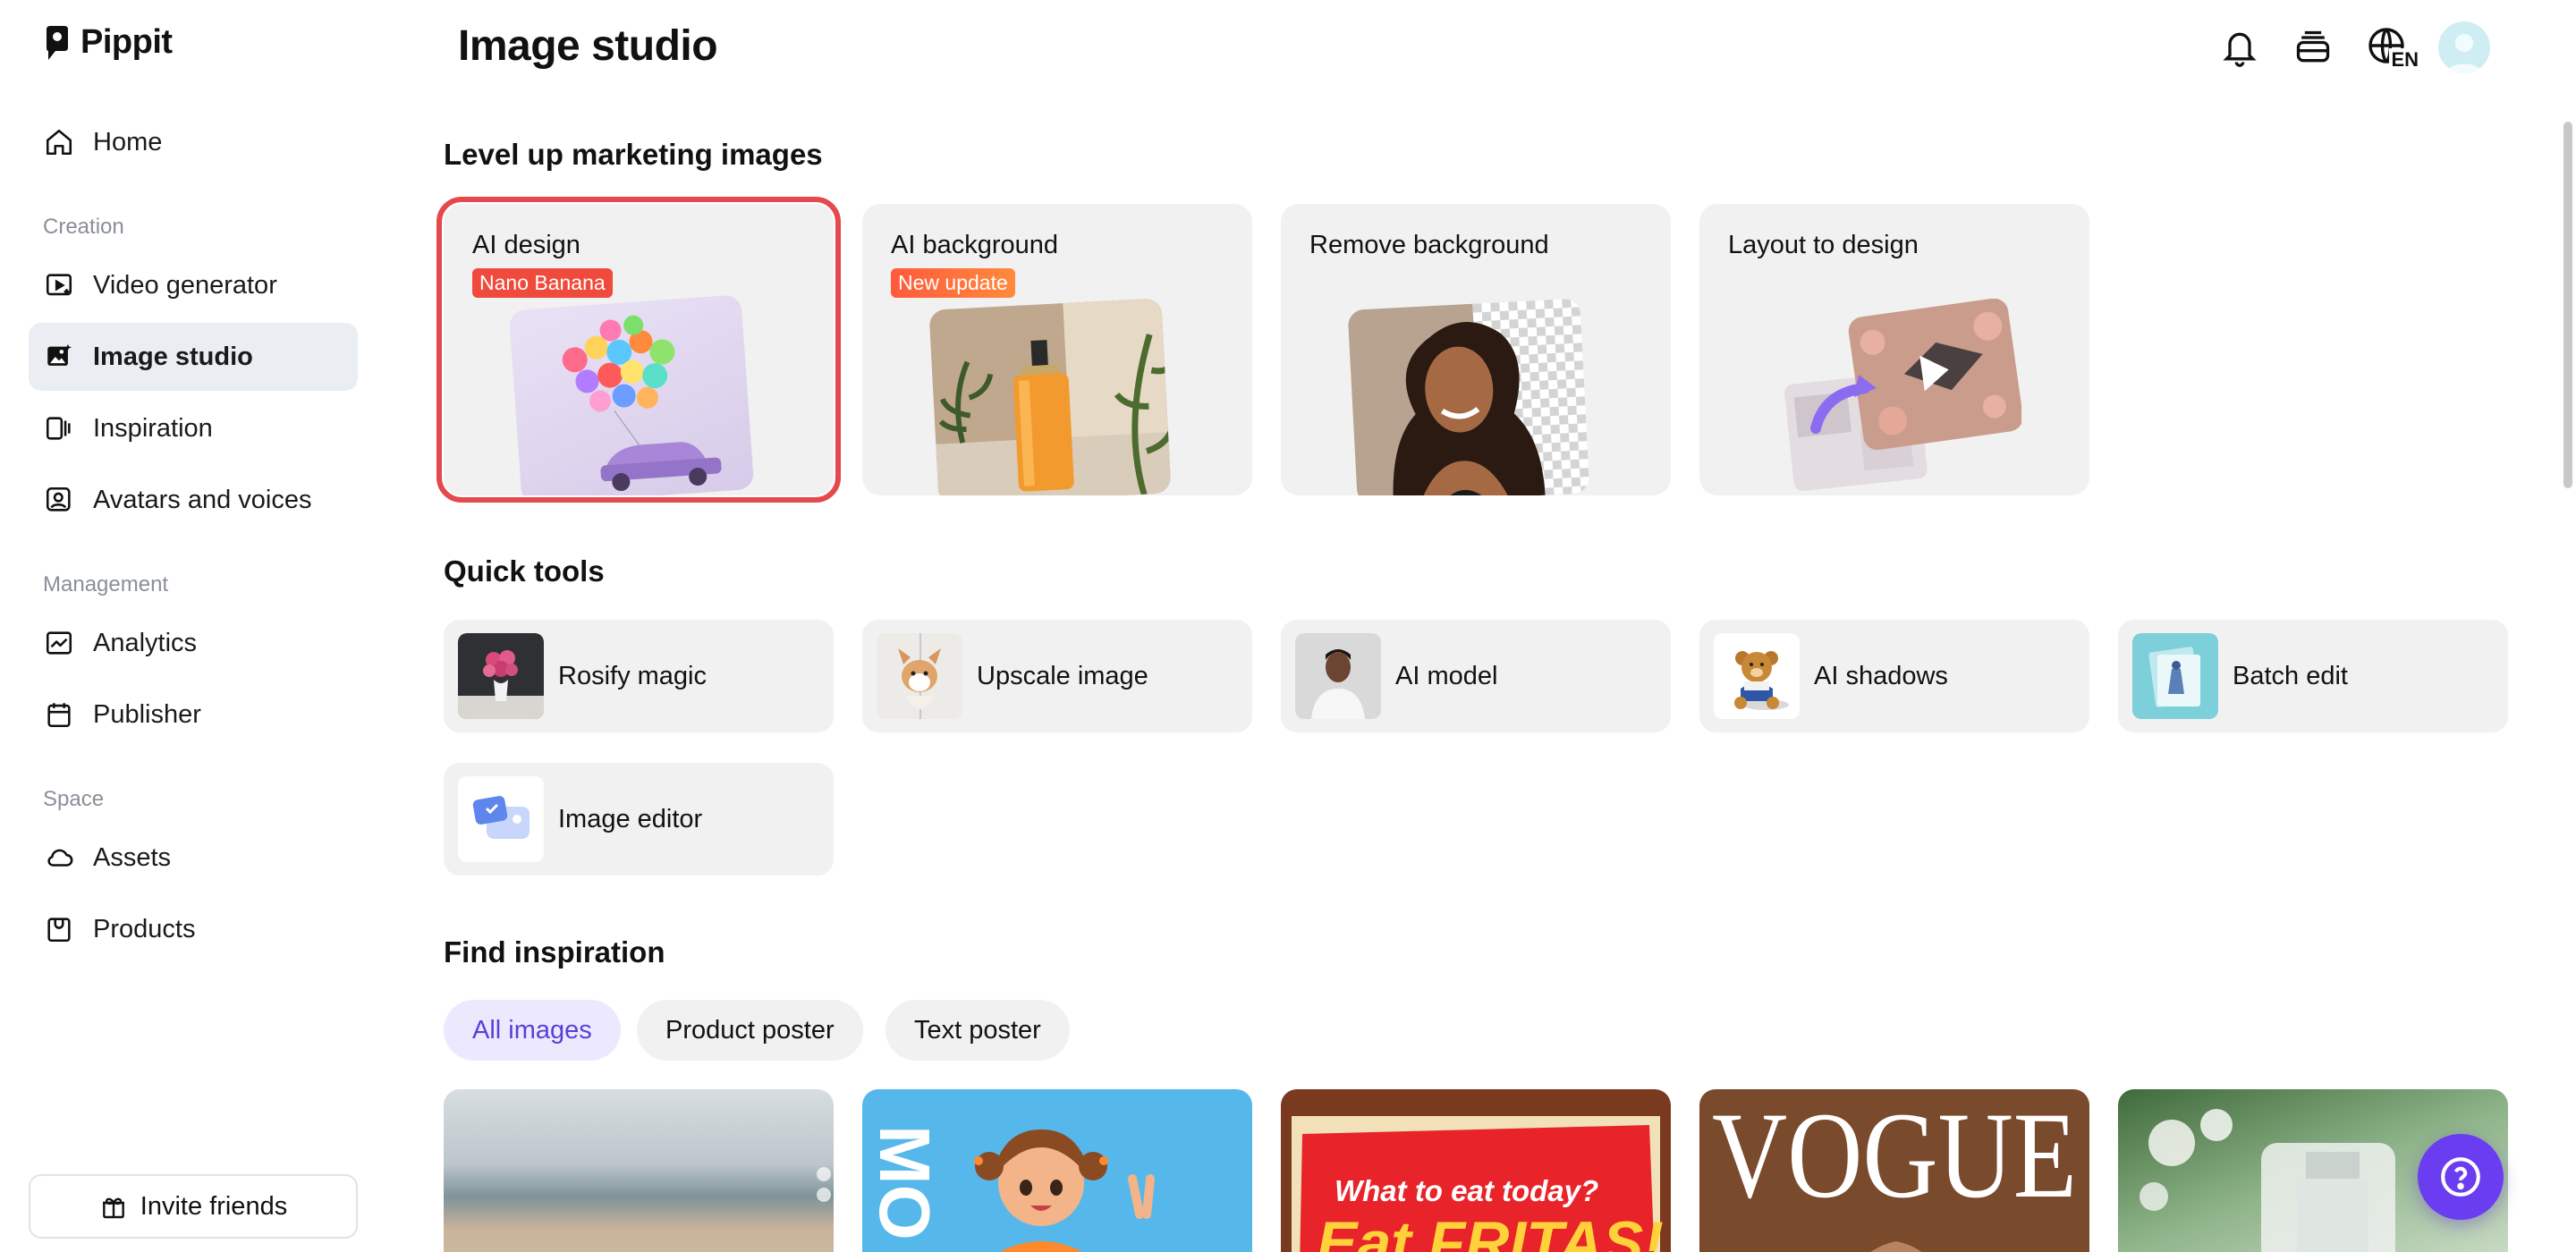  Describe the element at coordinates (824, 1184) in the screenshot. I see `inspiration-beach-image` at that location.